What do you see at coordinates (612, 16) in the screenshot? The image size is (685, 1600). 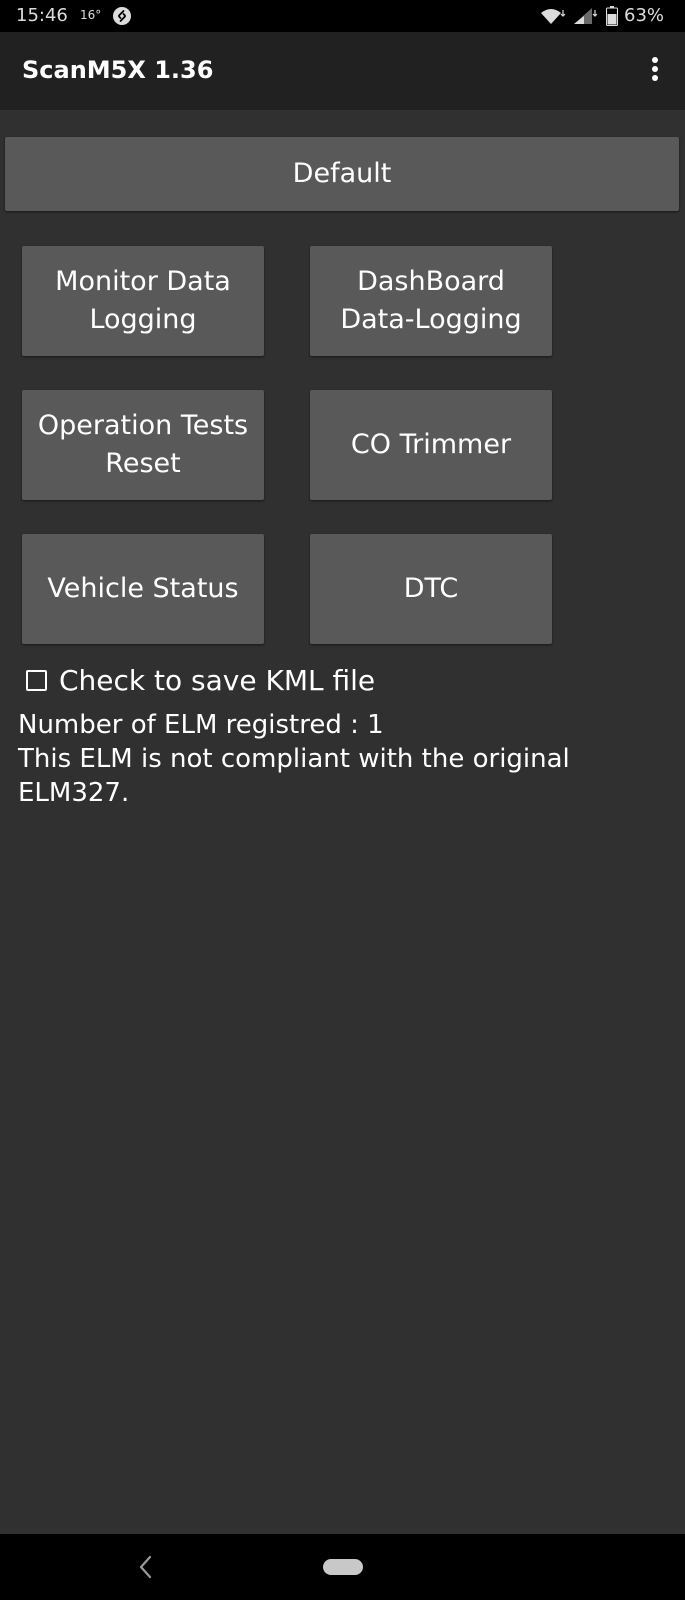 I see `battery-icon` at bounding box center [612, 16].